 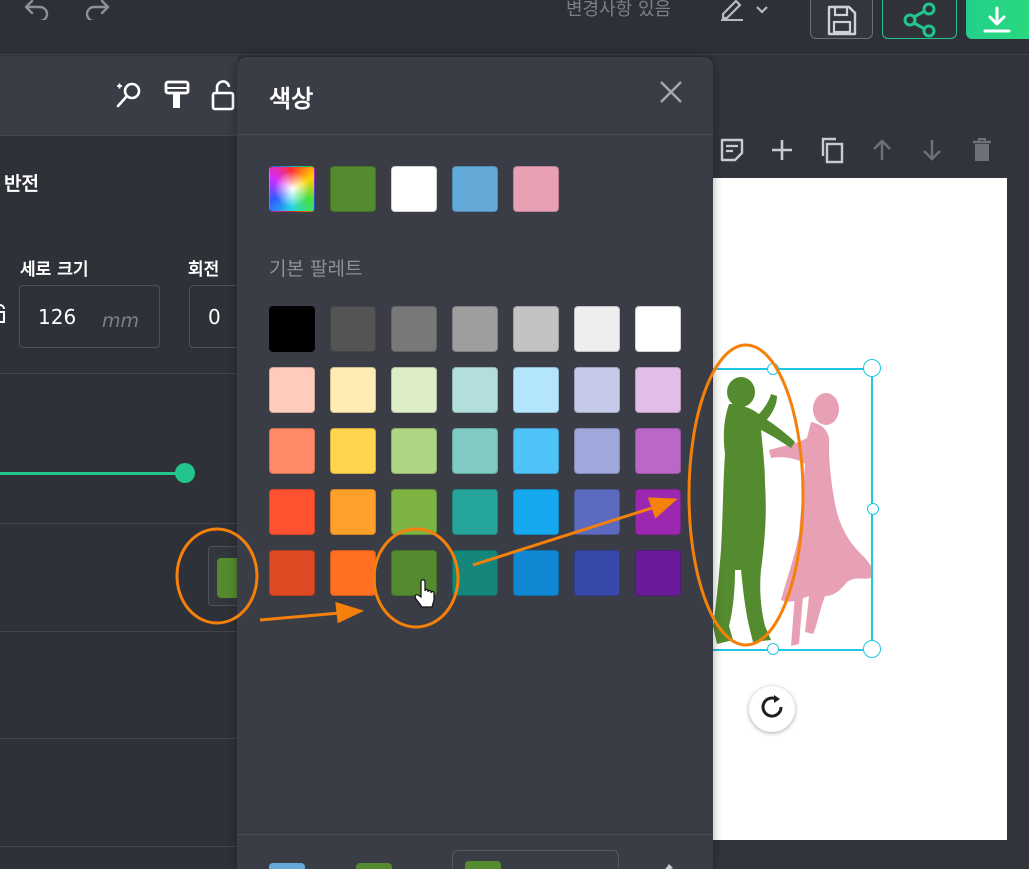 What do you see at coordinates (782, 150) in the screenshot?
I see `plus-icon` at bounding box center [782, 150].